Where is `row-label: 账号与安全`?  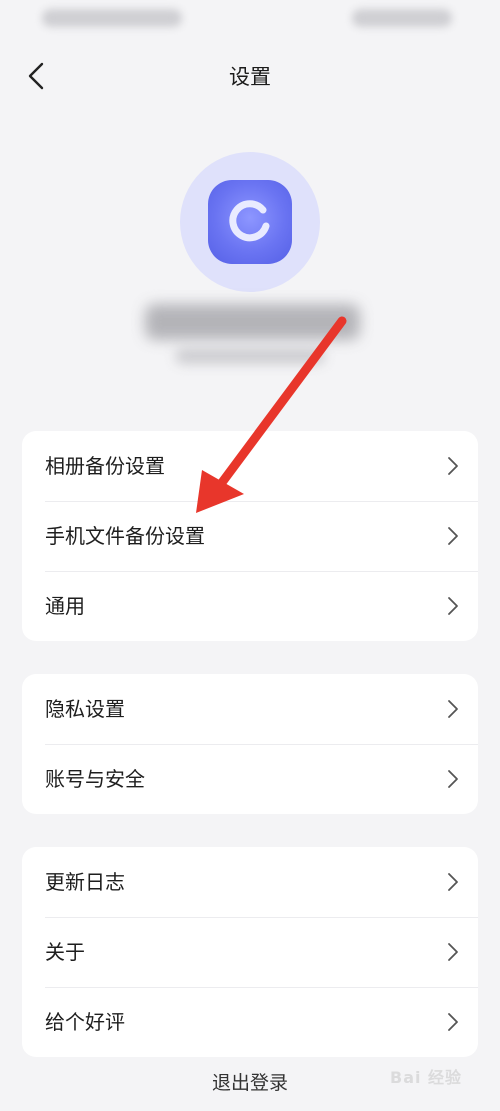
row-label: 账号与安全 is located at coordinates (95, 779).